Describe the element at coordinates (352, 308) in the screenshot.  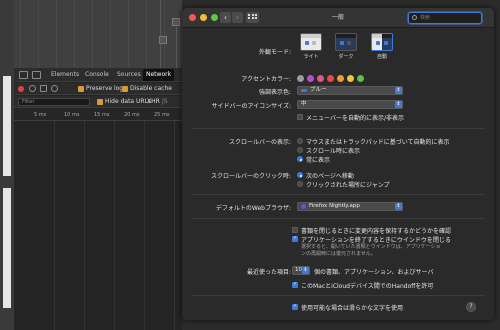
I see `font-smoothing-label: 使用可能な場合は滑らかな文字を使用` at that location.